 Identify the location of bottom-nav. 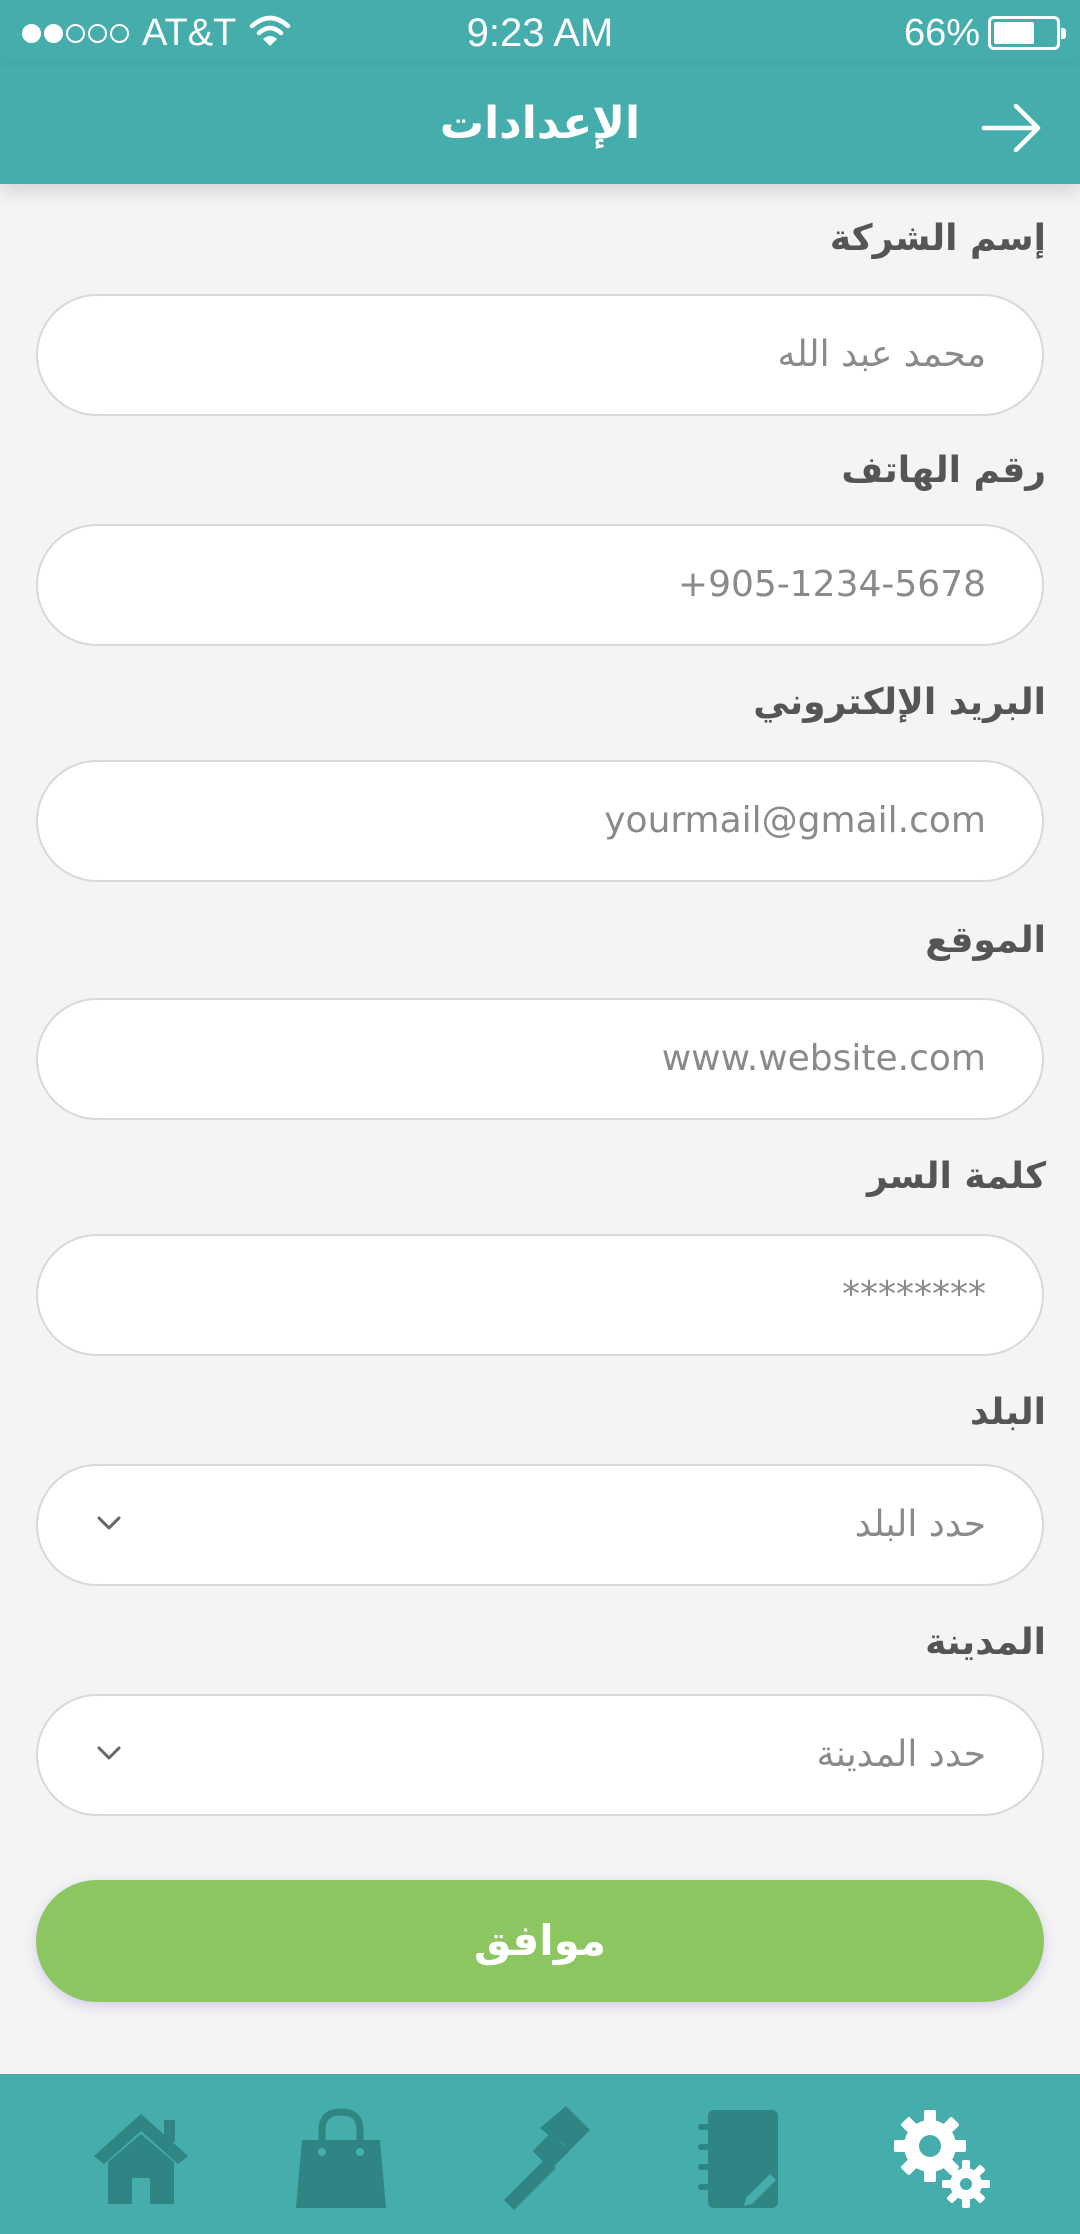
(540, 2154).